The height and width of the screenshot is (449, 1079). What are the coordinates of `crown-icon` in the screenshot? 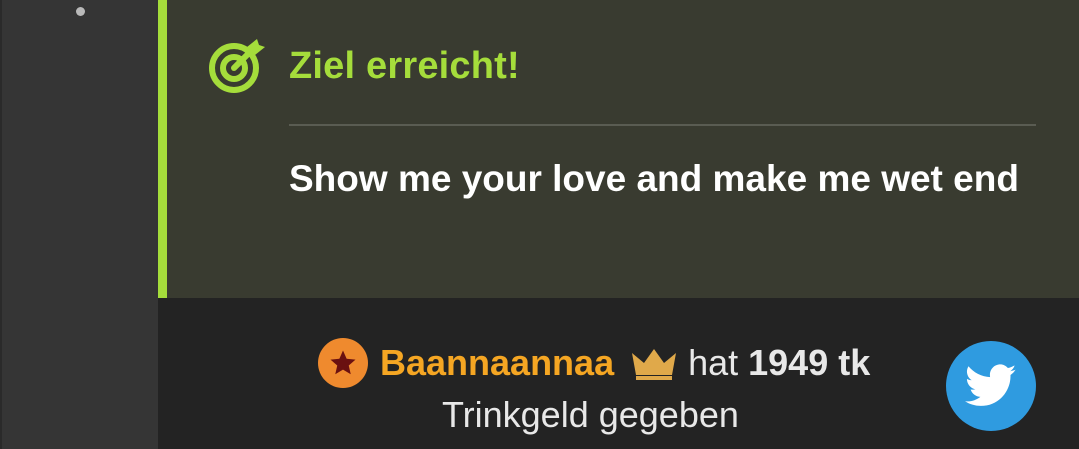 It's located at (654, 364).